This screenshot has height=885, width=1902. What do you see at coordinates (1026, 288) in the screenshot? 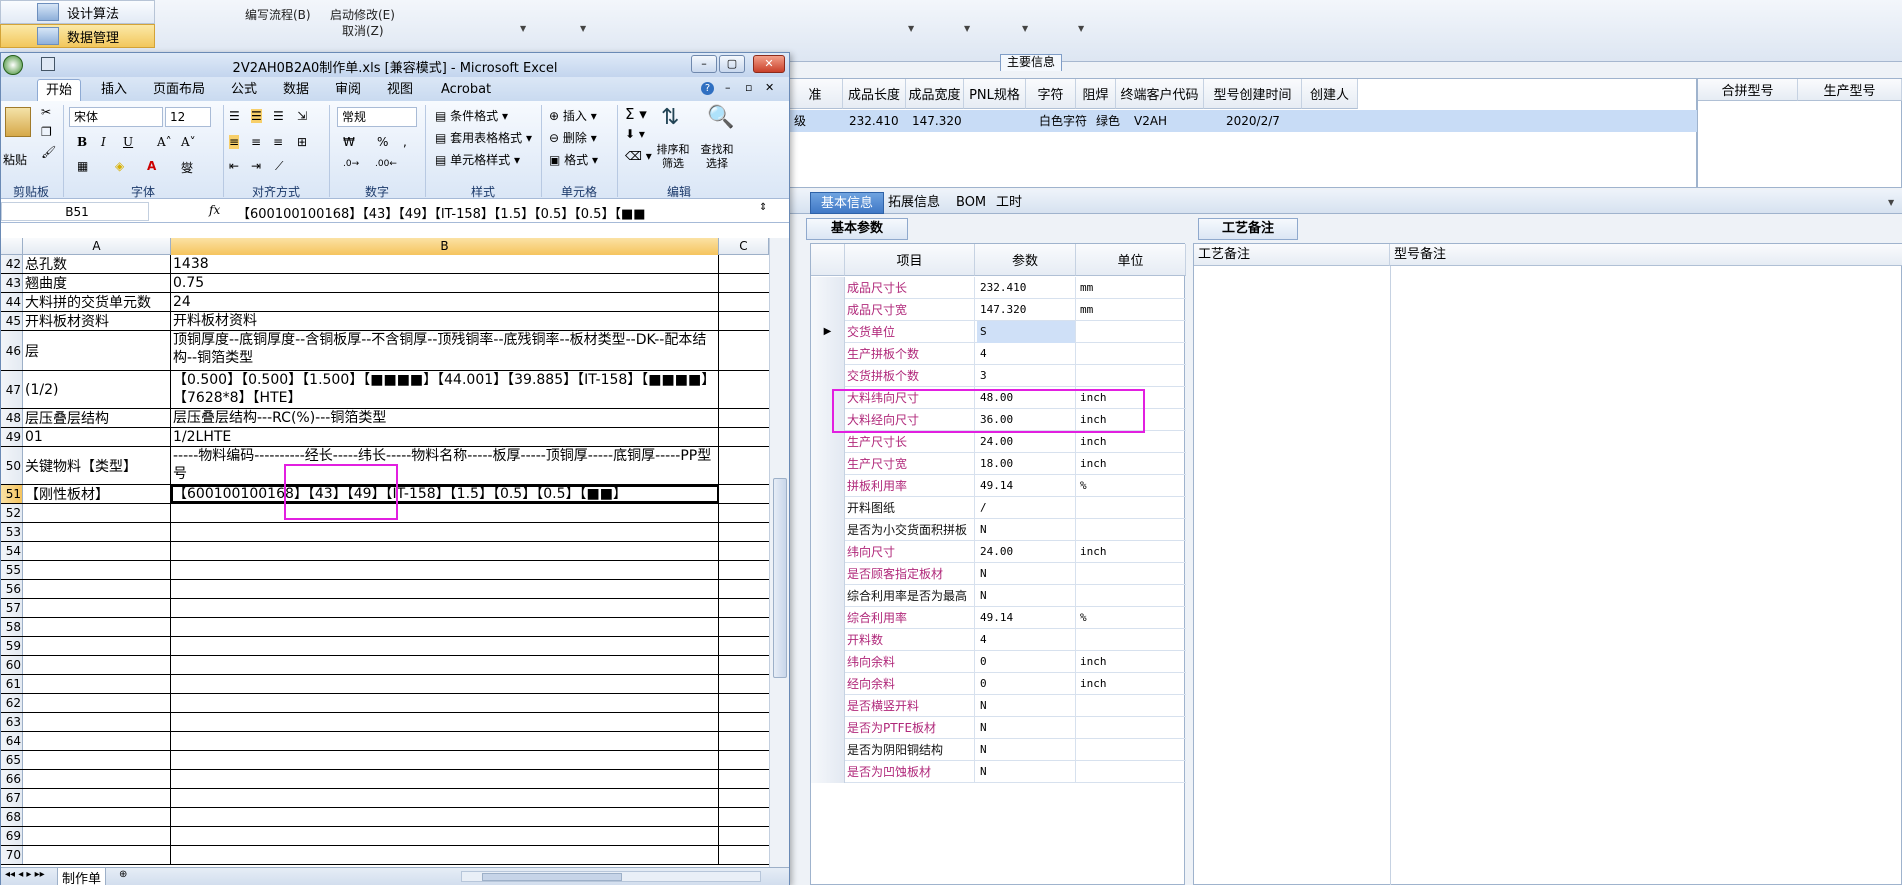
I see `param-value: 232.410` at bounding box center [1026, 288].